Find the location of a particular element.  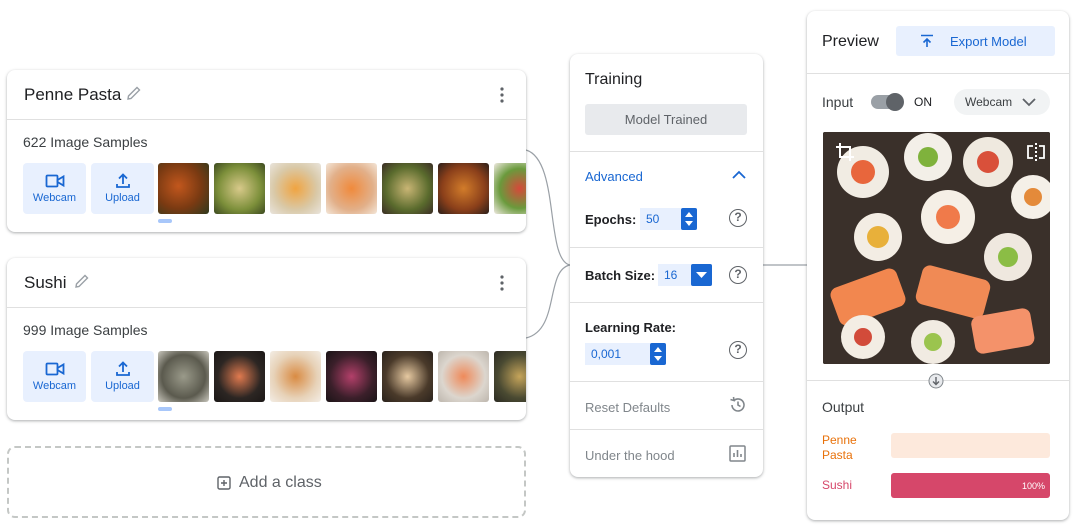

dropdown-arrow-icon is located at coordinates (701, 275).